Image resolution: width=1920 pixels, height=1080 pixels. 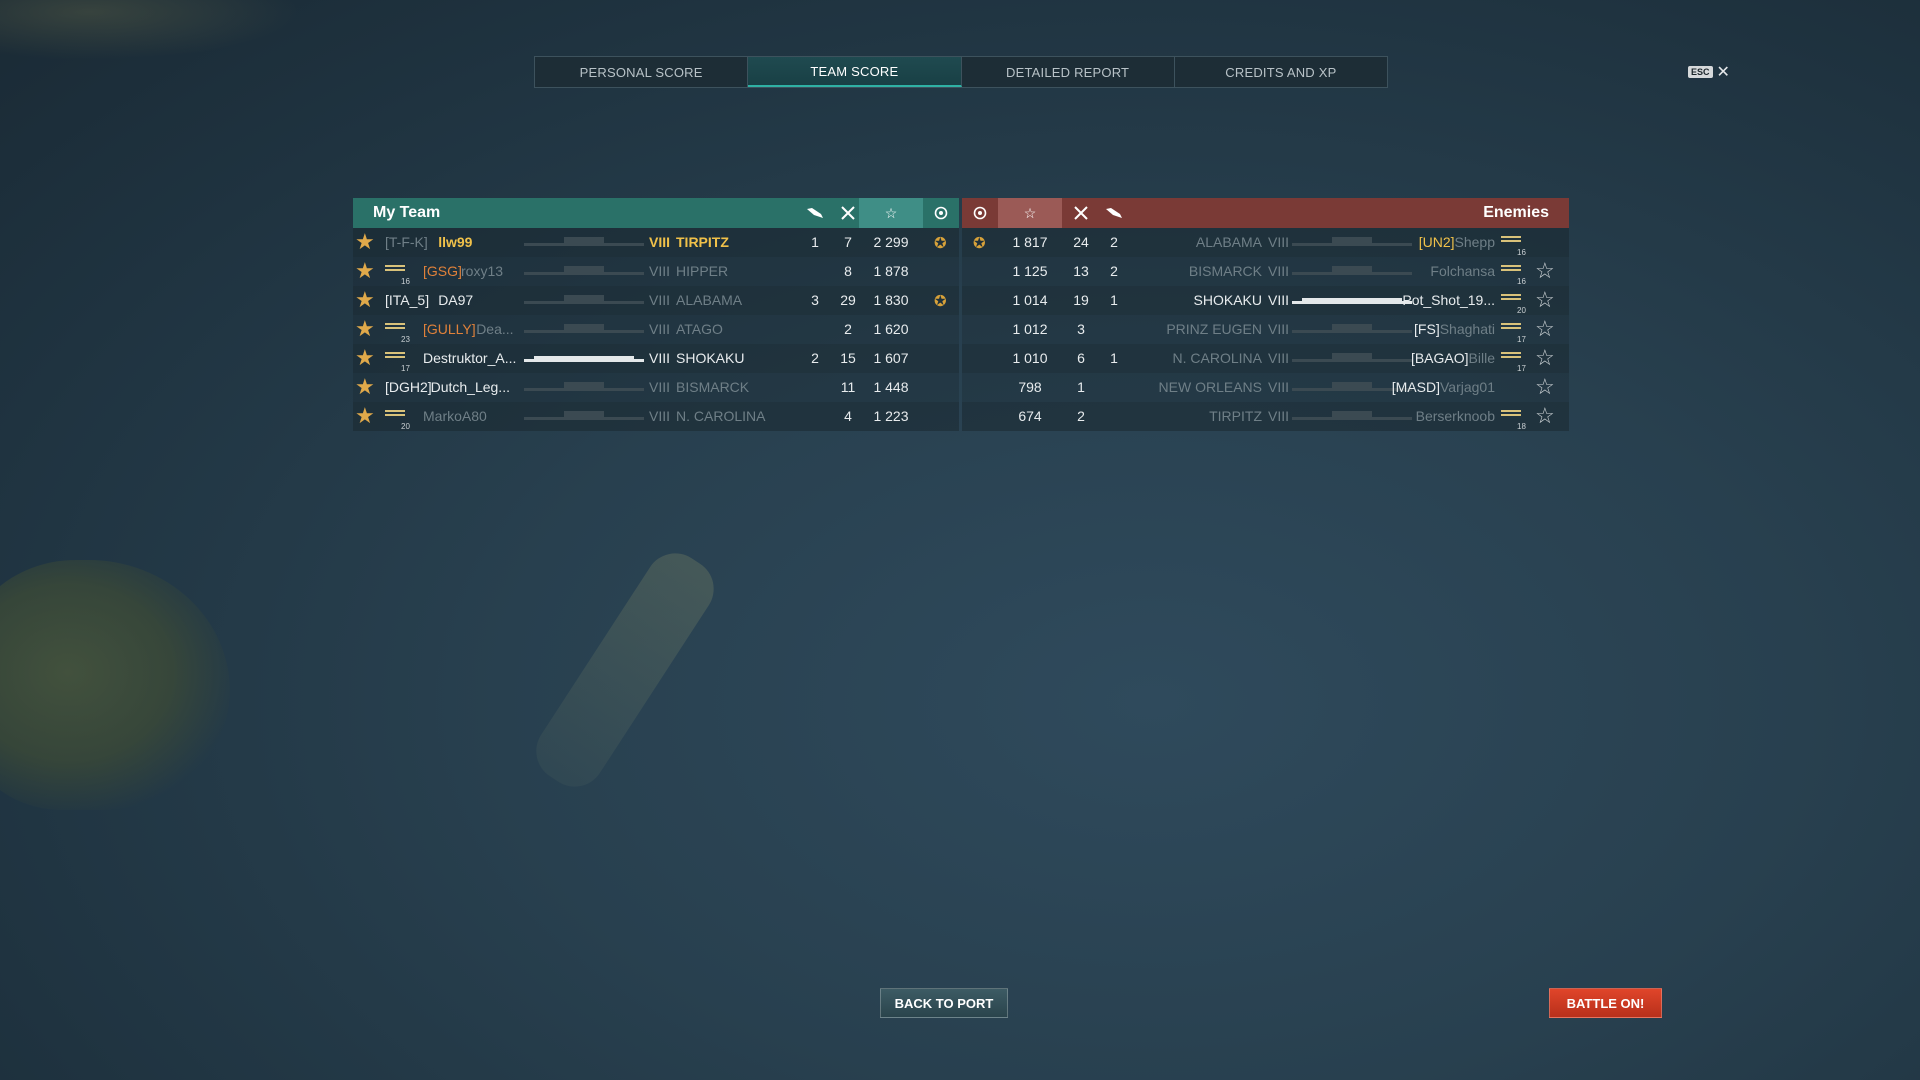 I want to click on base-xp: 1 010, so click(x=1030, y=358).